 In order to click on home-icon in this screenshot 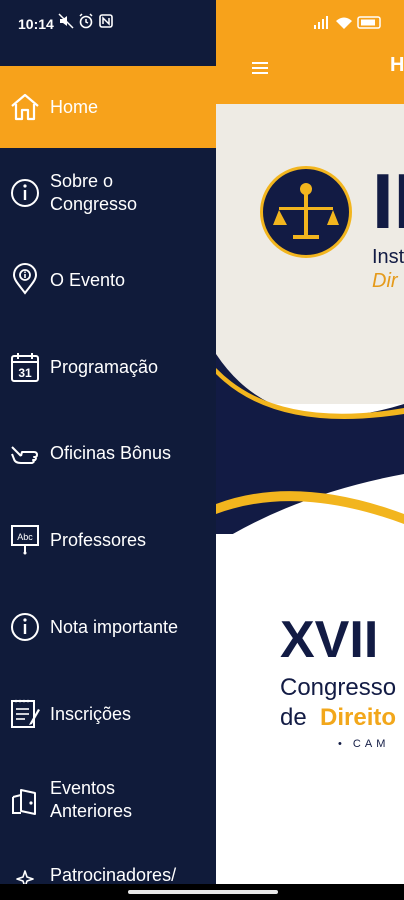, I will do `click(25, 107)`.